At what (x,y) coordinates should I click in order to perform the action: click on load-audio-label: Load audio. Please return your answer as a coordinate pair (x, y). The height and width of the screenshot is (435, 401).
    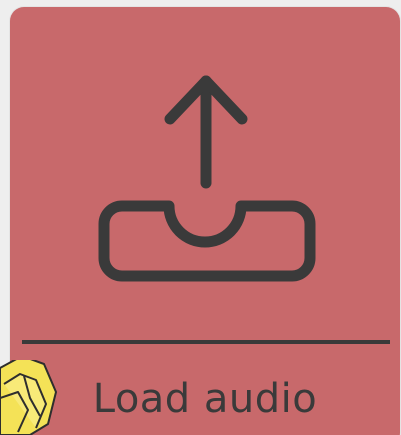
    Looking at the image, I should click on (205, 399).